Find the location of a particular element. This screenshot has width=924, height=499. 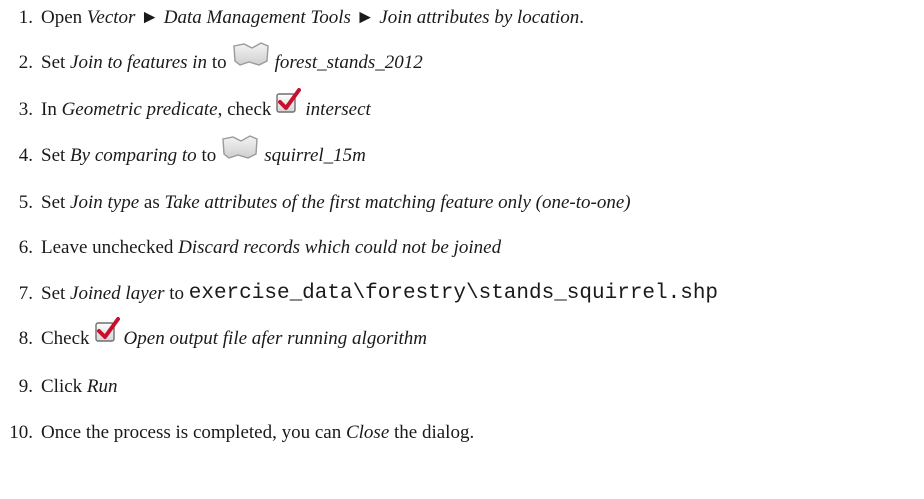

step-9: 9. Click Run is located at coordinates (59, 387).